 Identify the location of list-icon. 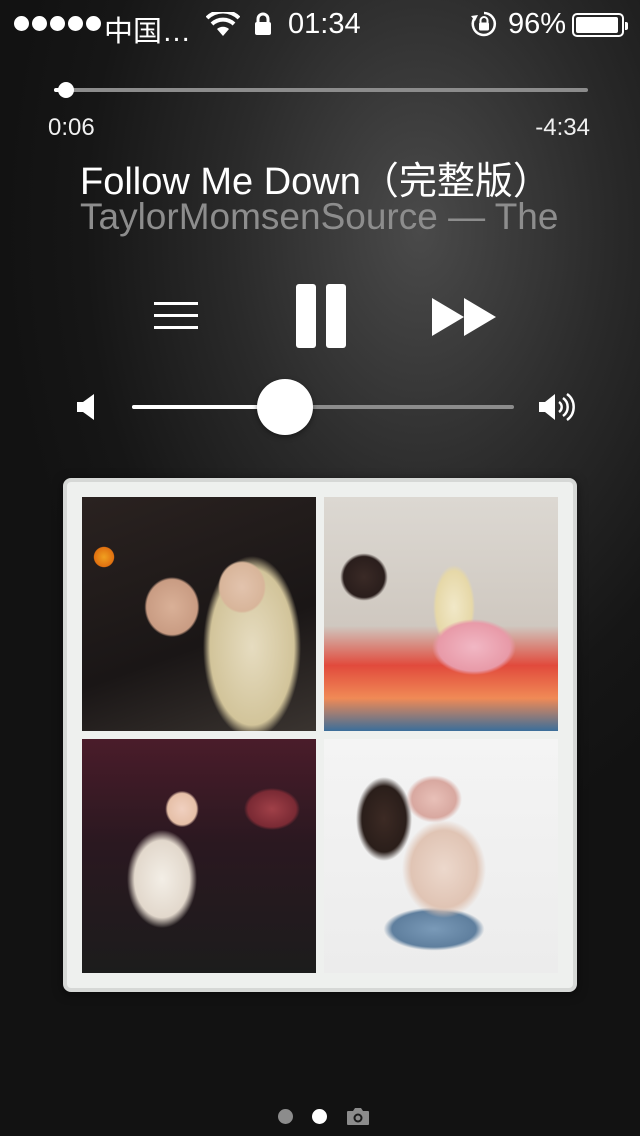
(177, 316).